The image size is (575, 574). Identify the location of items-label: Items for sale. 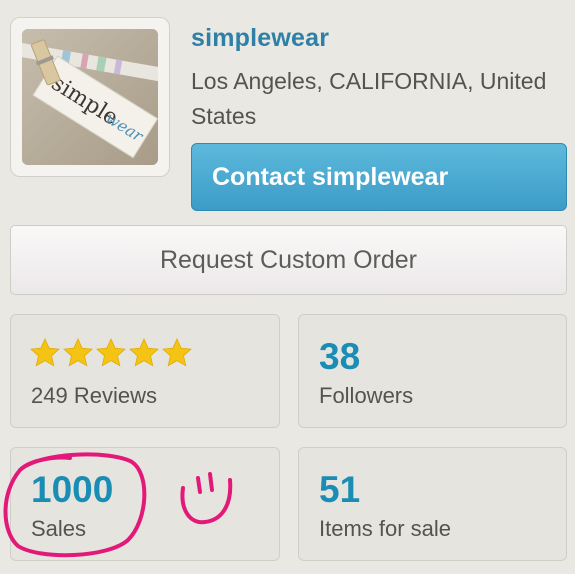
(385, 528).